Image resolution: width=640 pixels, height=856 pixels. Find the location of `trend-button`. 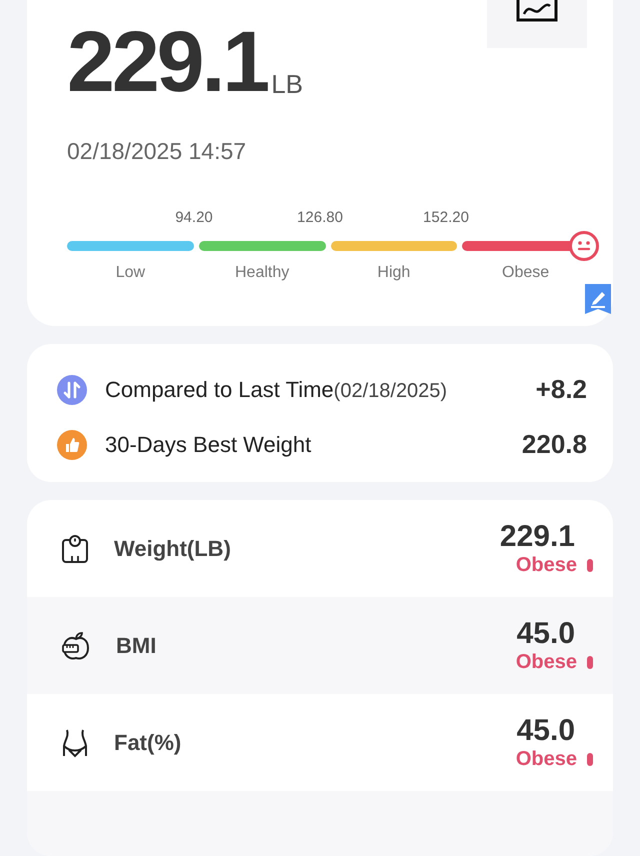

trend-button is located at coordinates (537, 24).